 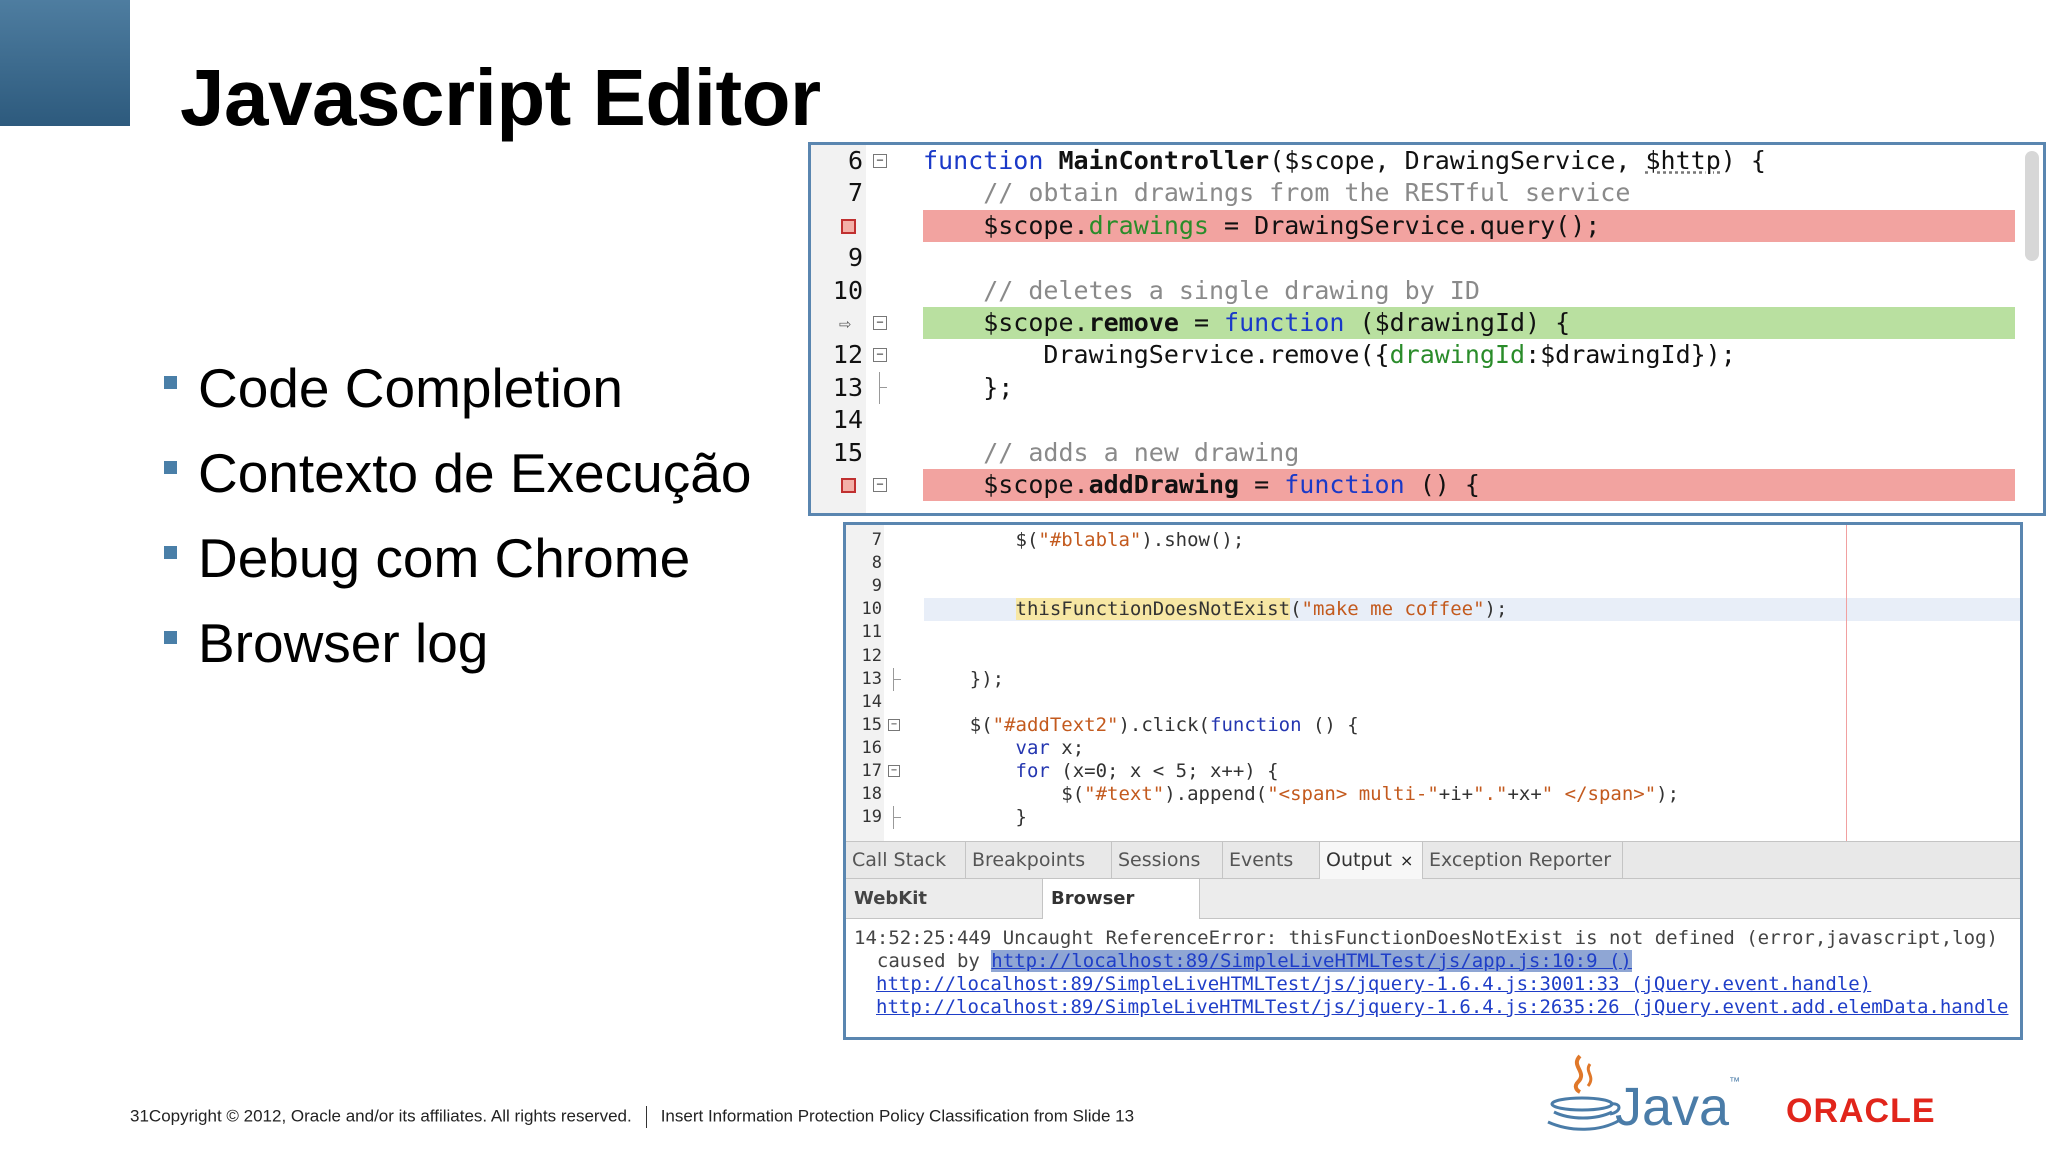 I want to click on code-token: thisFunctionDoesNotExist, so click(x=1153, y=609).